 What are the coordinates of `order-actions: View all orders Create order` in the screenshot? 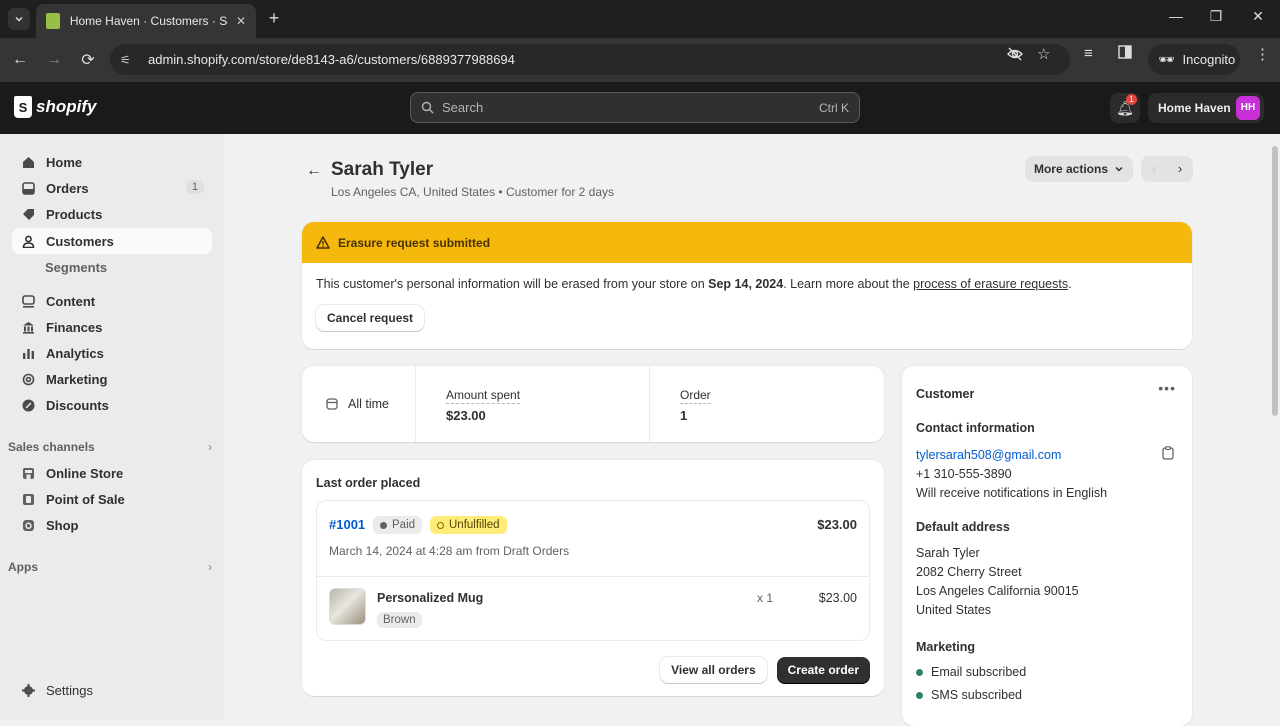 It's located at (765, 670).